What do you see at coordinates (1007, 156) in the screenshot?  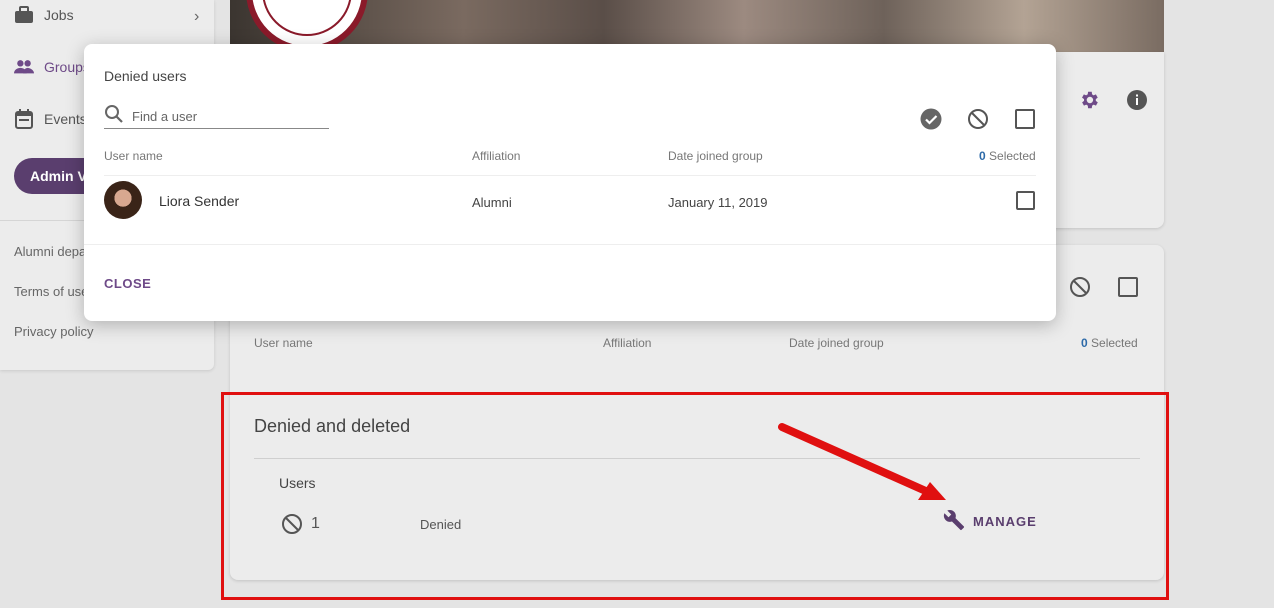 I see `selected-count: 0 Selected` at bounding box center [1007, 156].